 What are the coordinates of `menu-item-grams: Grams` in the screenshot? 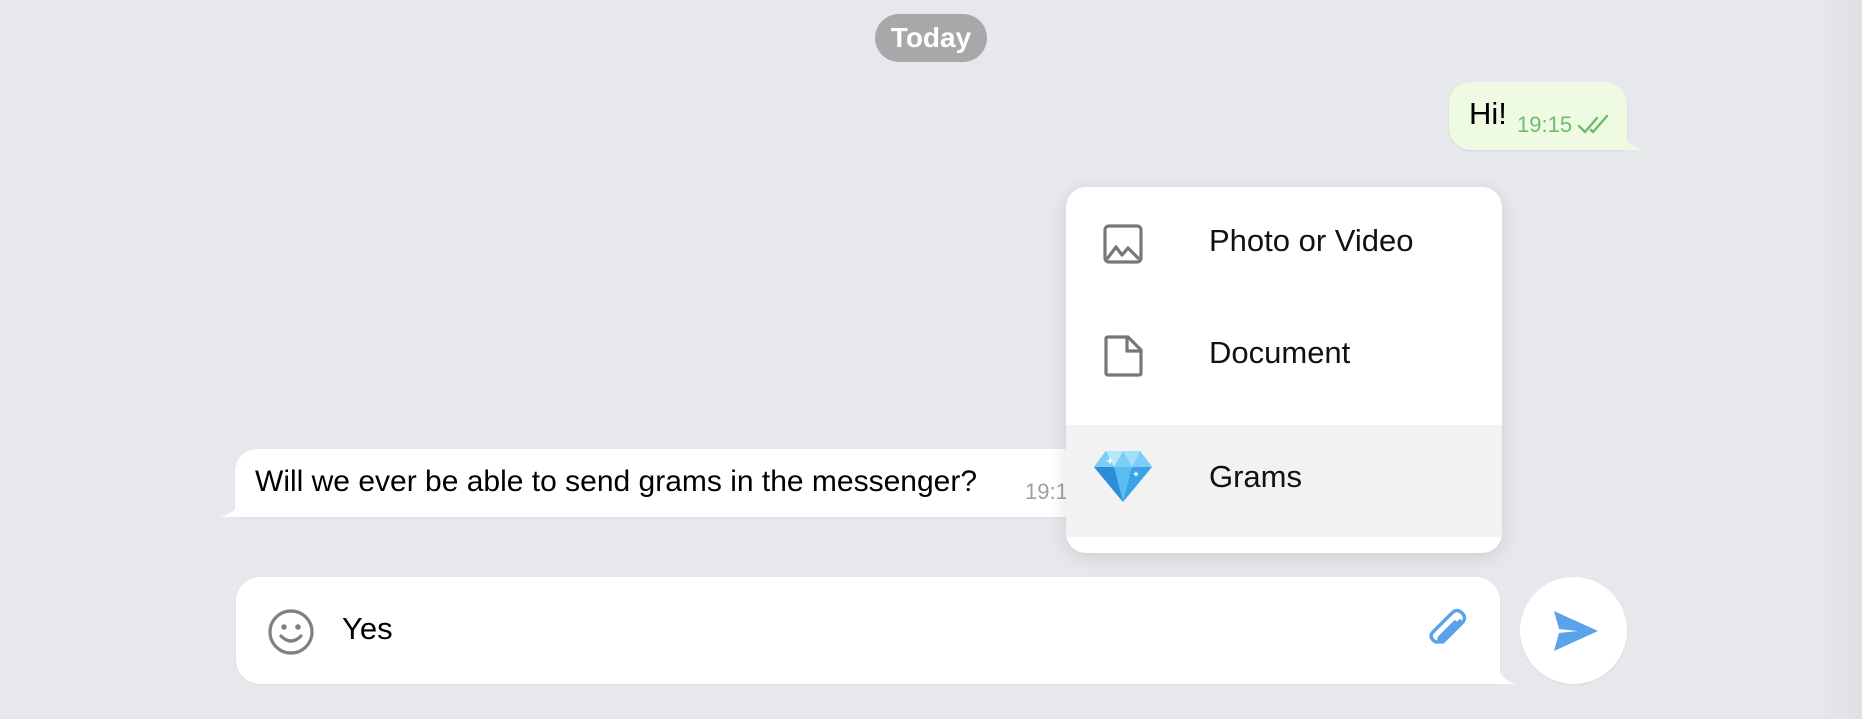 It's located at (1284, 481).